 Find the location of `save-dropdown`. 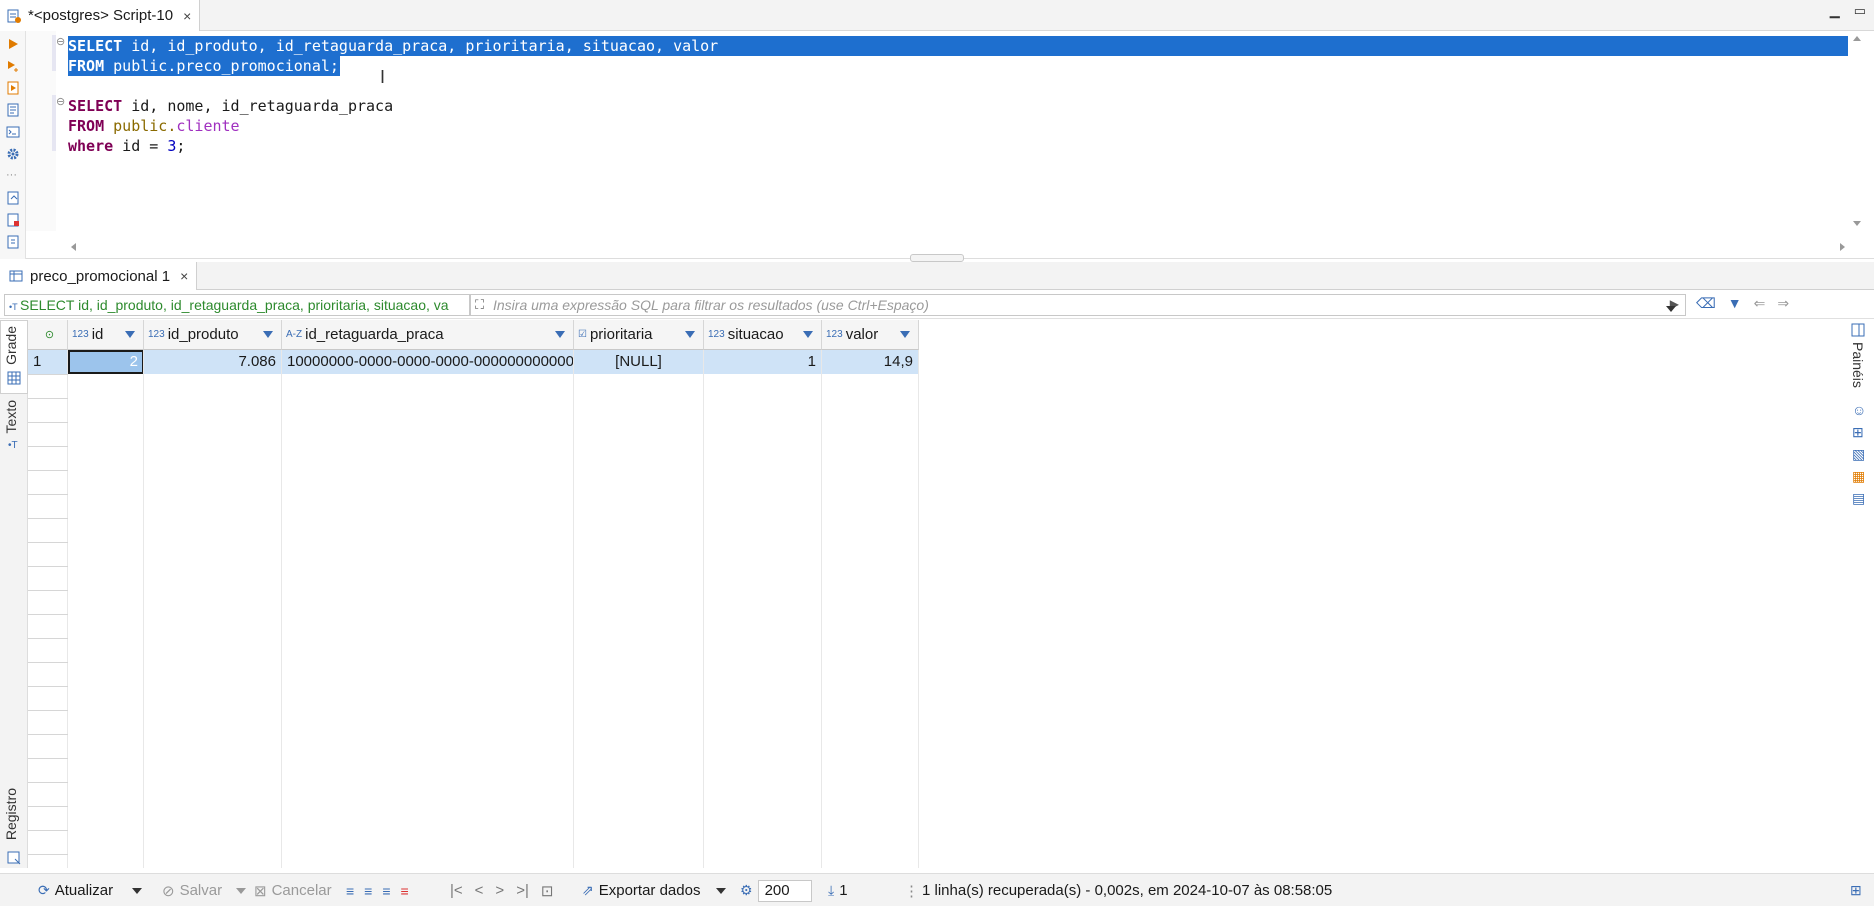

save-dropdown is located at coordinates (241, 890).